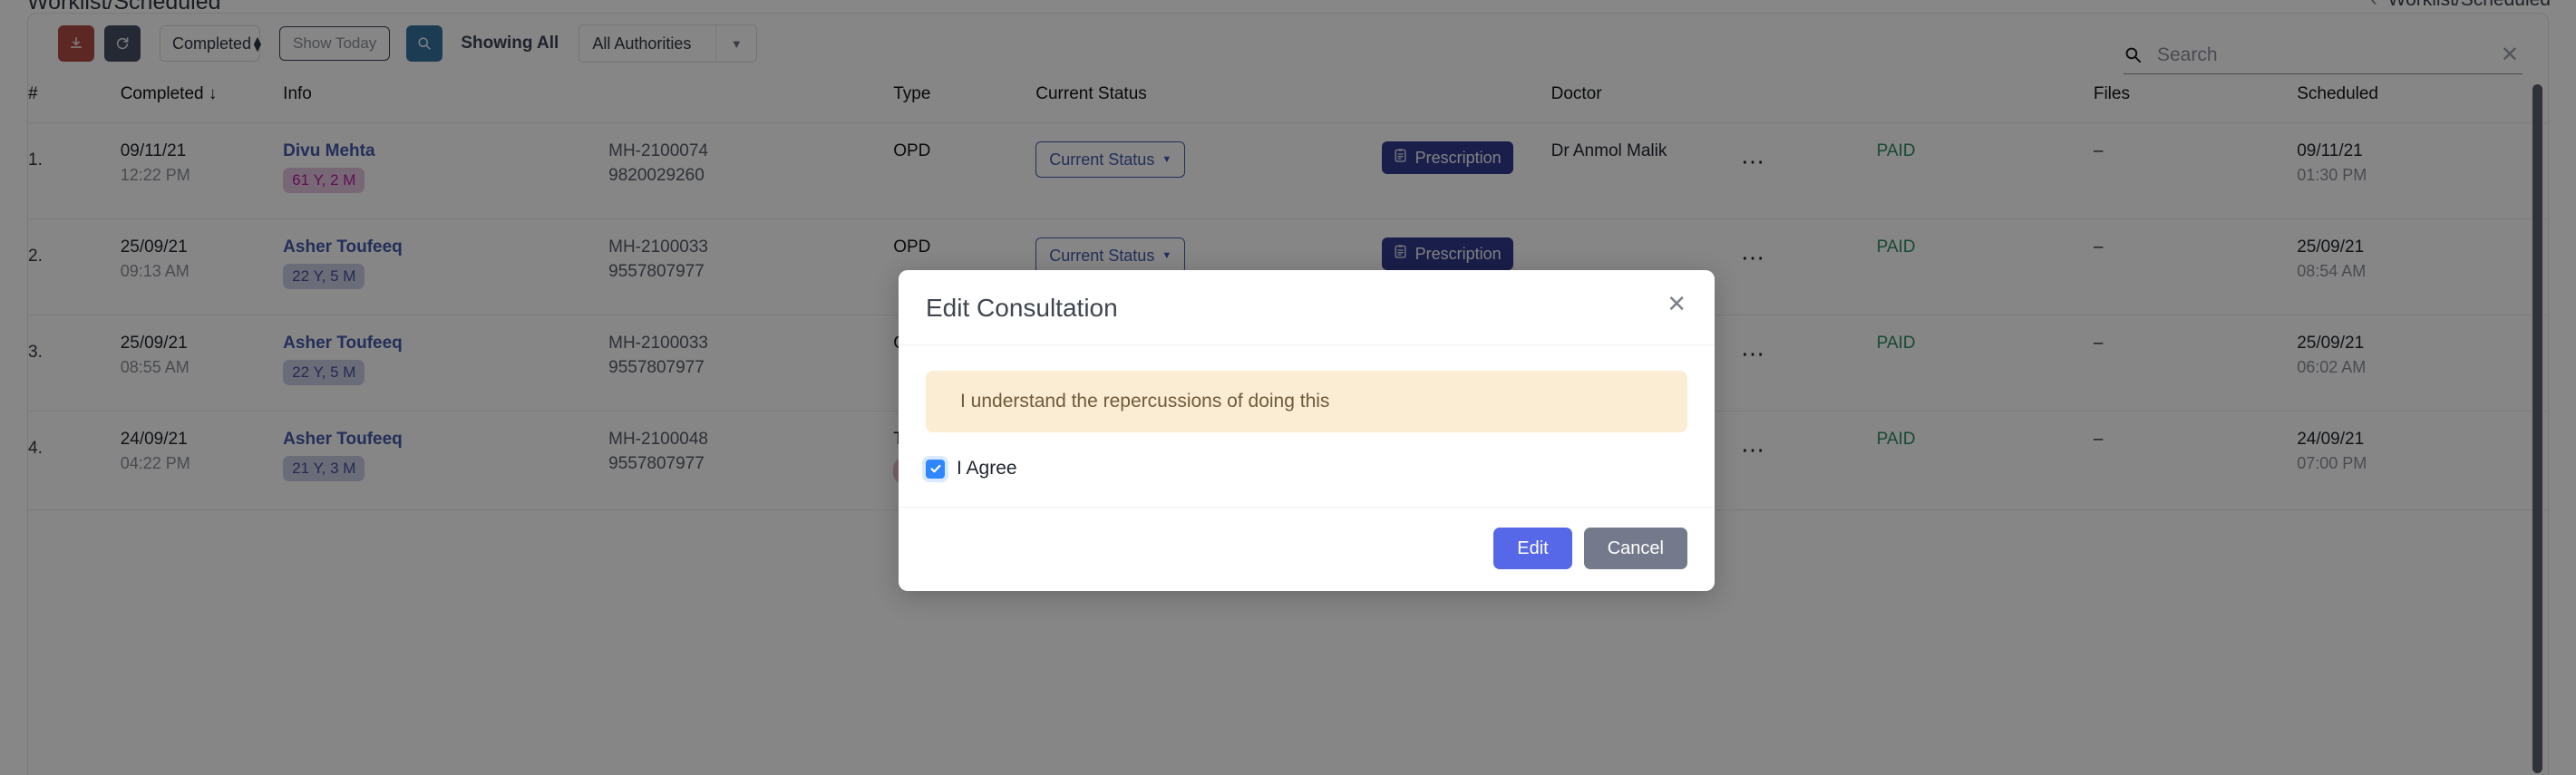  What do you see at coordinates (1307, 307) in the screenshot?
I see `modal-header: Edit Consultation ✕` at bounding box center [1307, 307].